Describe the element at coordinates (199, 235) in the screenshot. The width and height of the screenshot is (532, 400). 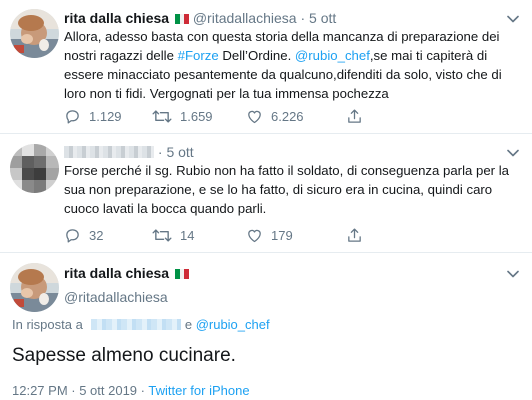
I see `retweet-button: 14` at that location.